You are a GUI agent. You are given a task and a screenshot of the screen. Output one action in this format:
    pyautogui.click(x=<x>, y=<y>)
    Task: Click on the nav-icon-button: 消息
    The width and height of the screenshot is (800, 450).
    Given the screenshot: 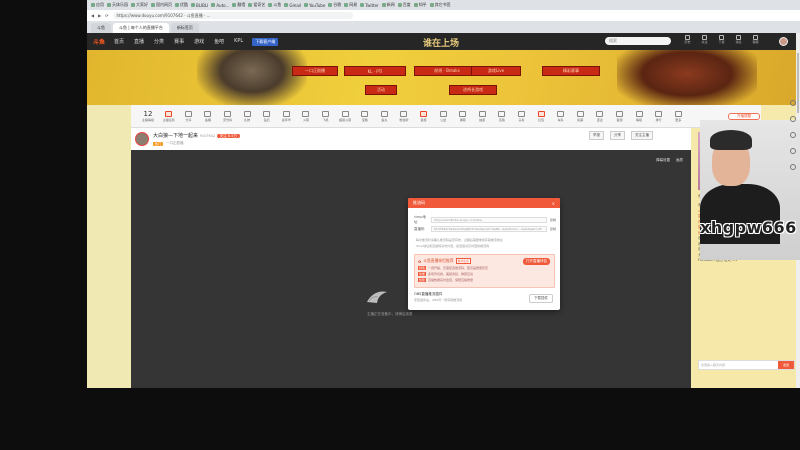 What is the action you would take?
    pyautogui.click(x=738, y=39)
    